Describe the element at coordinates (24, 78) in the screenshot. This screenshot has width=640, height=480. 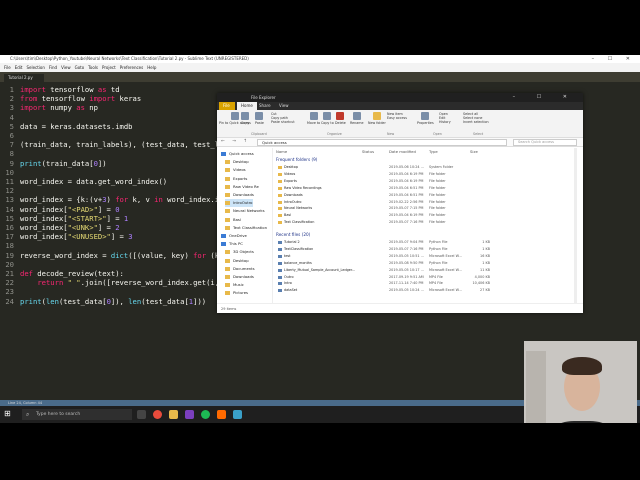
I see `sublime-tab-tutorial-2: Tutorial 2.py` at that location.